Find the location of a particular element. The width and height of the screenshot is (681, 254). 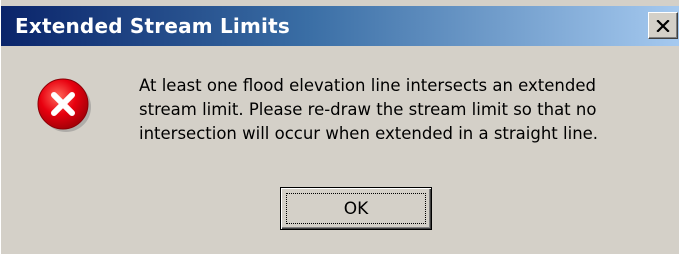

error-icon is located at coordinates (64, 105).